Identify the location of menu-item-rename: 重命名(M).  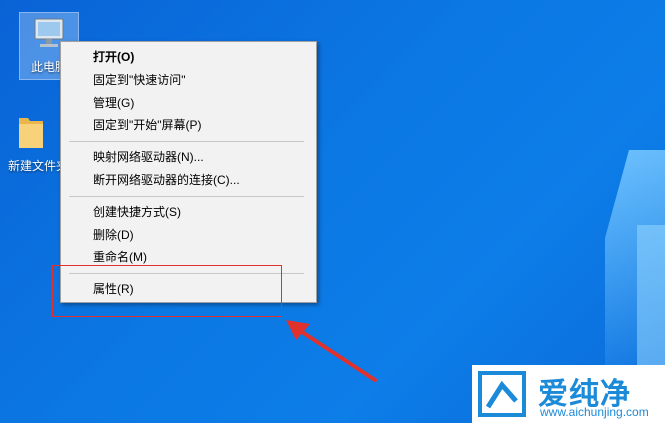
(188, 257).